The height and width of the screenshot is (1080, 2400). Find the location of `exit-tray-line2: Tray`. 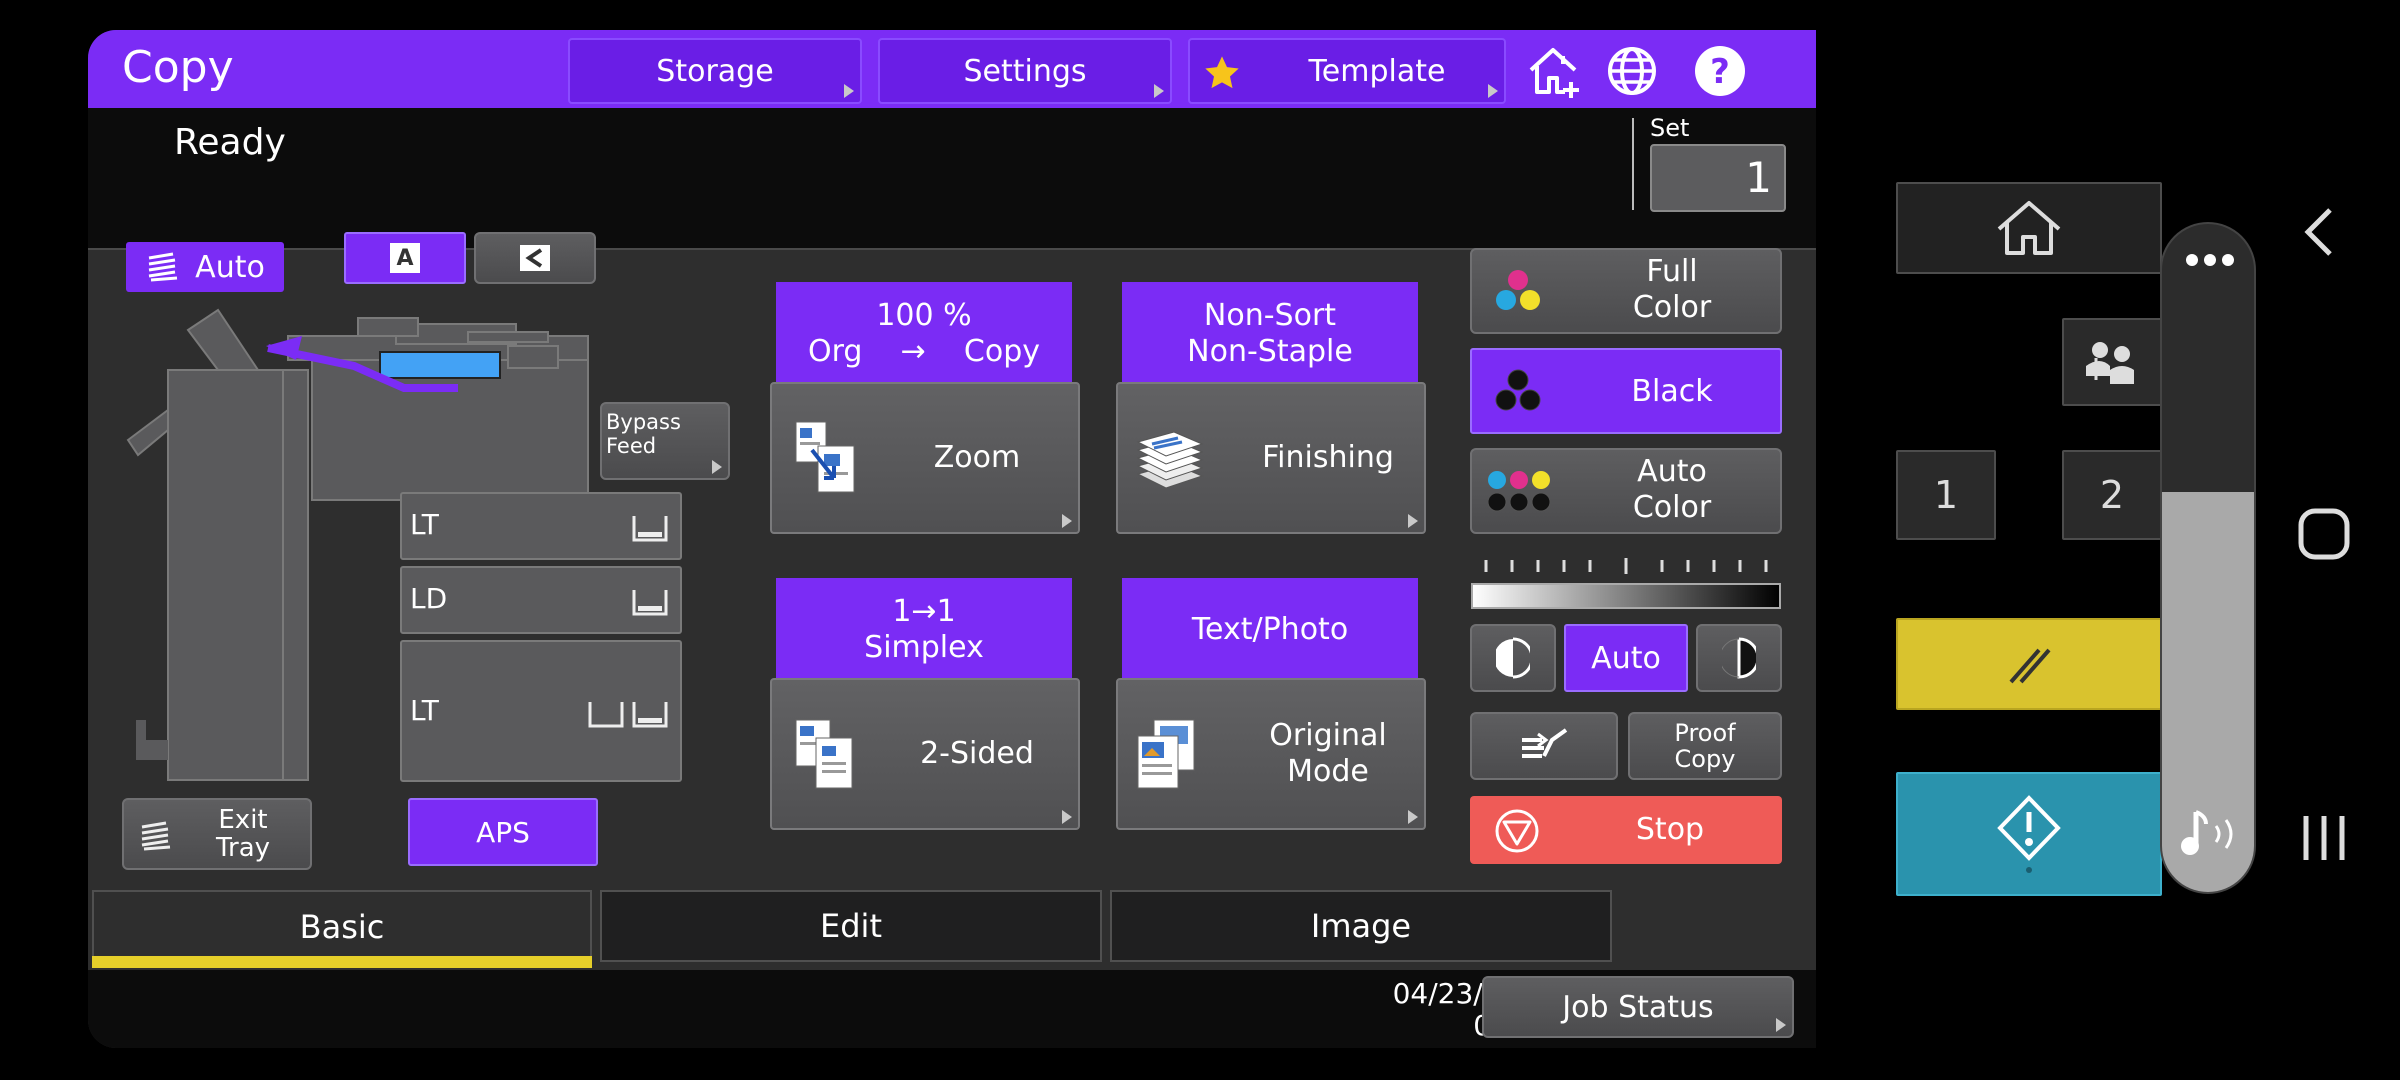

exit-tray-line2: Tray is located at coordinates (243, 848).